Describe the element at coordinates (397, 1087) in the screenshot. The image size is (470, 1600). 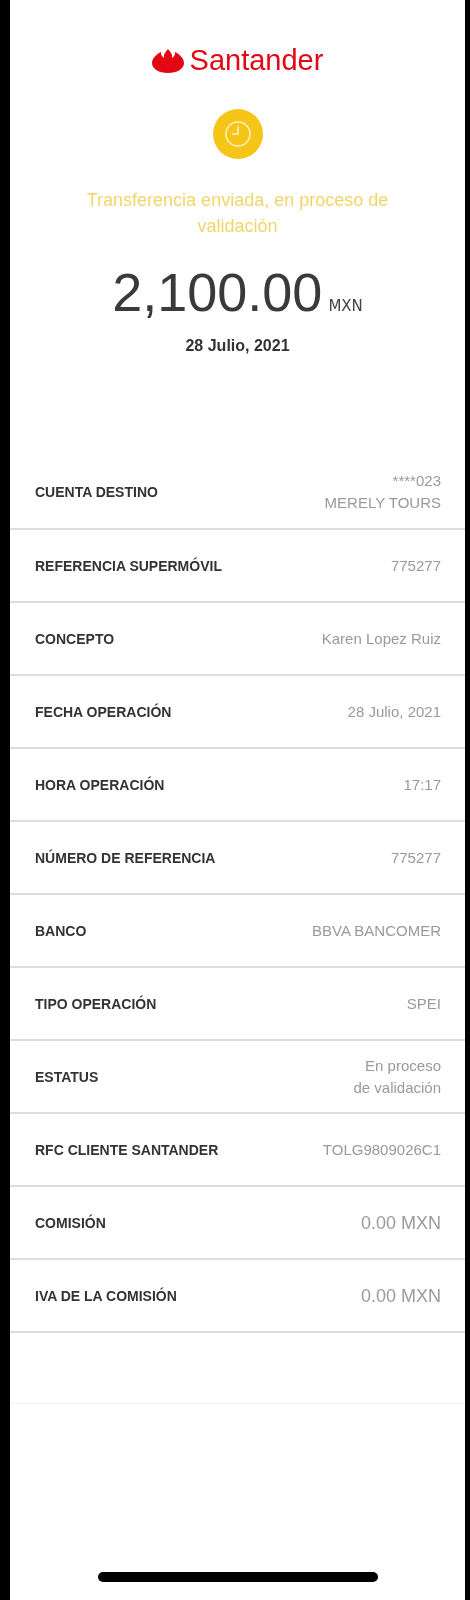
I see `detail-value: de validación` at that location.